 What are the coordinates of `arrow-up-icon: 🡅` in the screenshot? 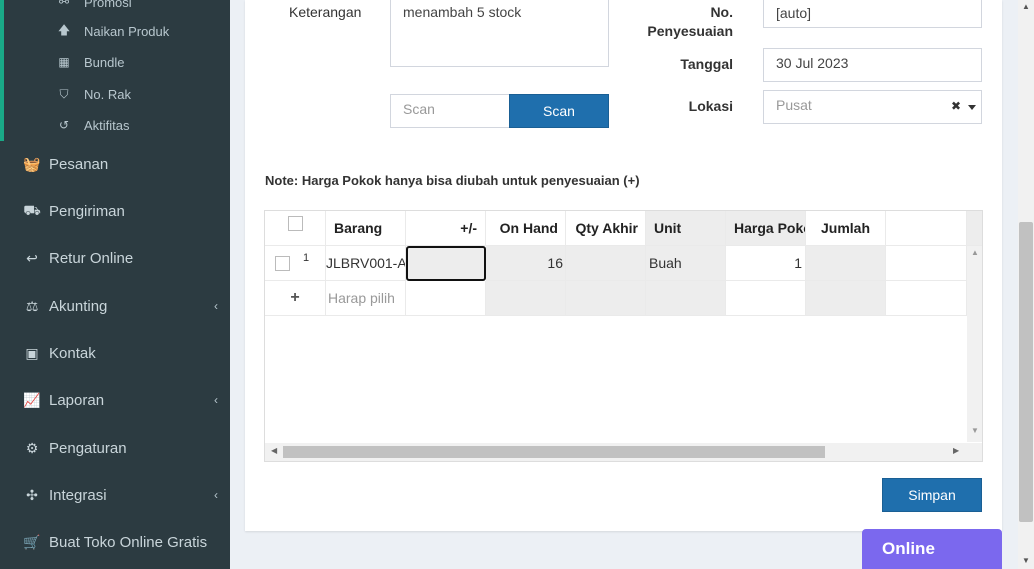 It's located at (64, 29).